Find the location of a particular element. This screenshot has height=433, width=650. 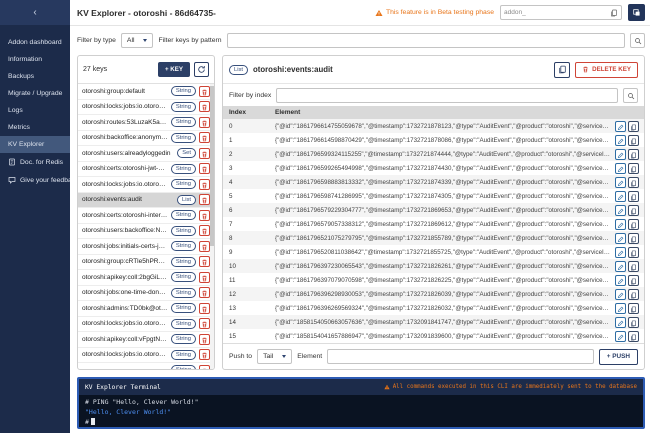

sidebar-item: Doc. for Redis is located at coordinates (35, 162).